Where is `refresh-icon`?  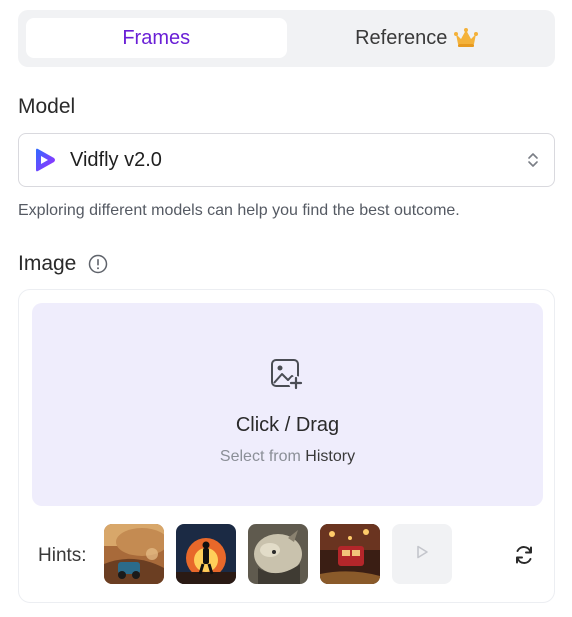
refresh-icon is located at coordinates (524, 555).